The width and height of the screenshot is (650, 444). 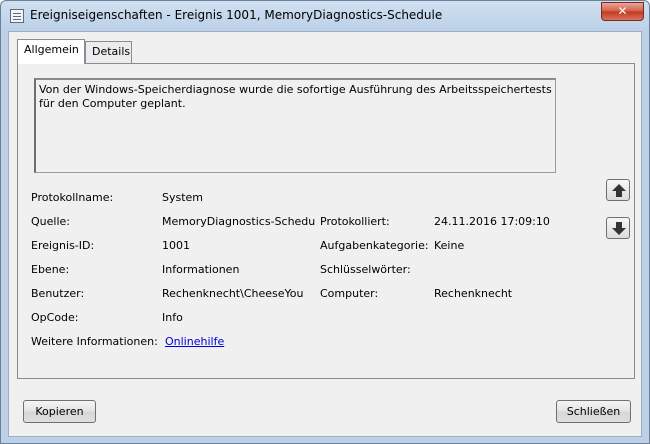 I want to click on tab-allgemein: Allgemein, so click(x=51, y=51).